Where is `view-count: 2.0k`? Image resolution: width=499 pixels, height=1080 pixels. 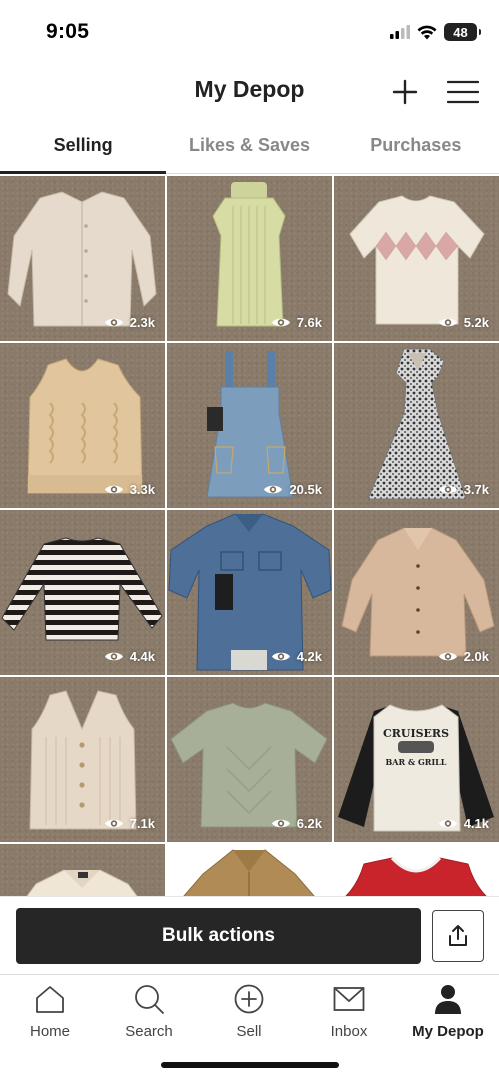 view-count: 2.0k is located at coordinates (463, 656).